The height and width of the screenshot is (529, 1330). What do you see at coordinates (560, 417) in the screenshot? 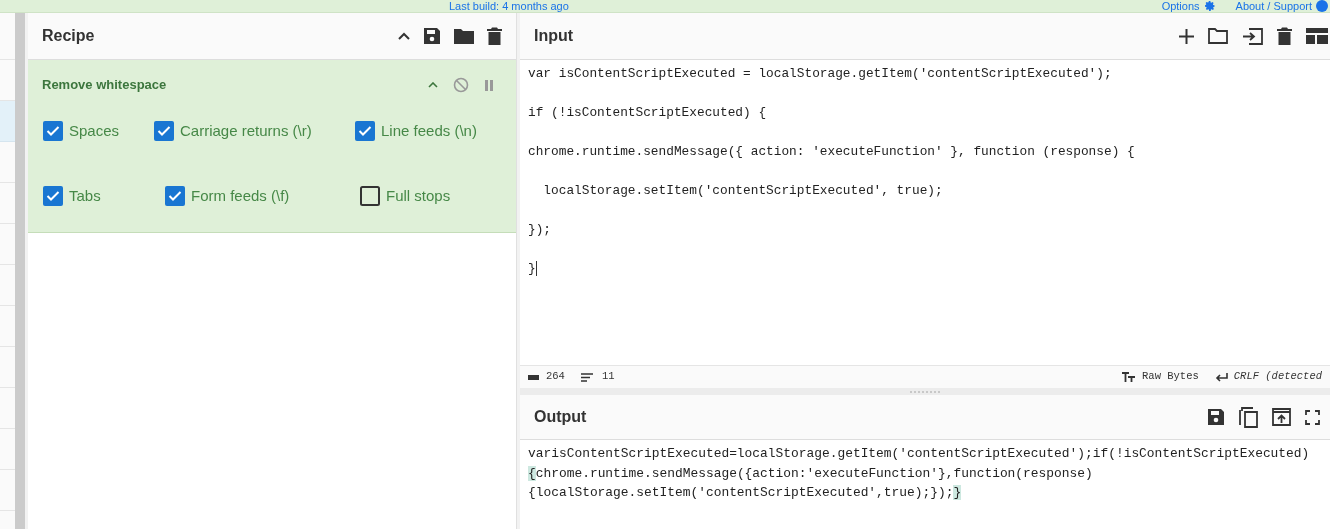
I see `panel-title: Output` at bounding box center [560, 417].